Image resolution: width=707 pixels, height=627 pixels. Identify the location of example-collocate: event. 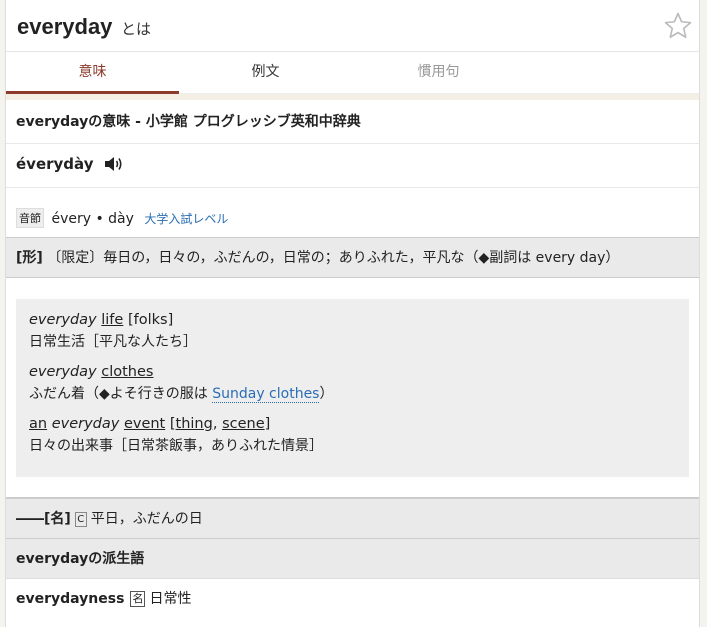
(144, 424).